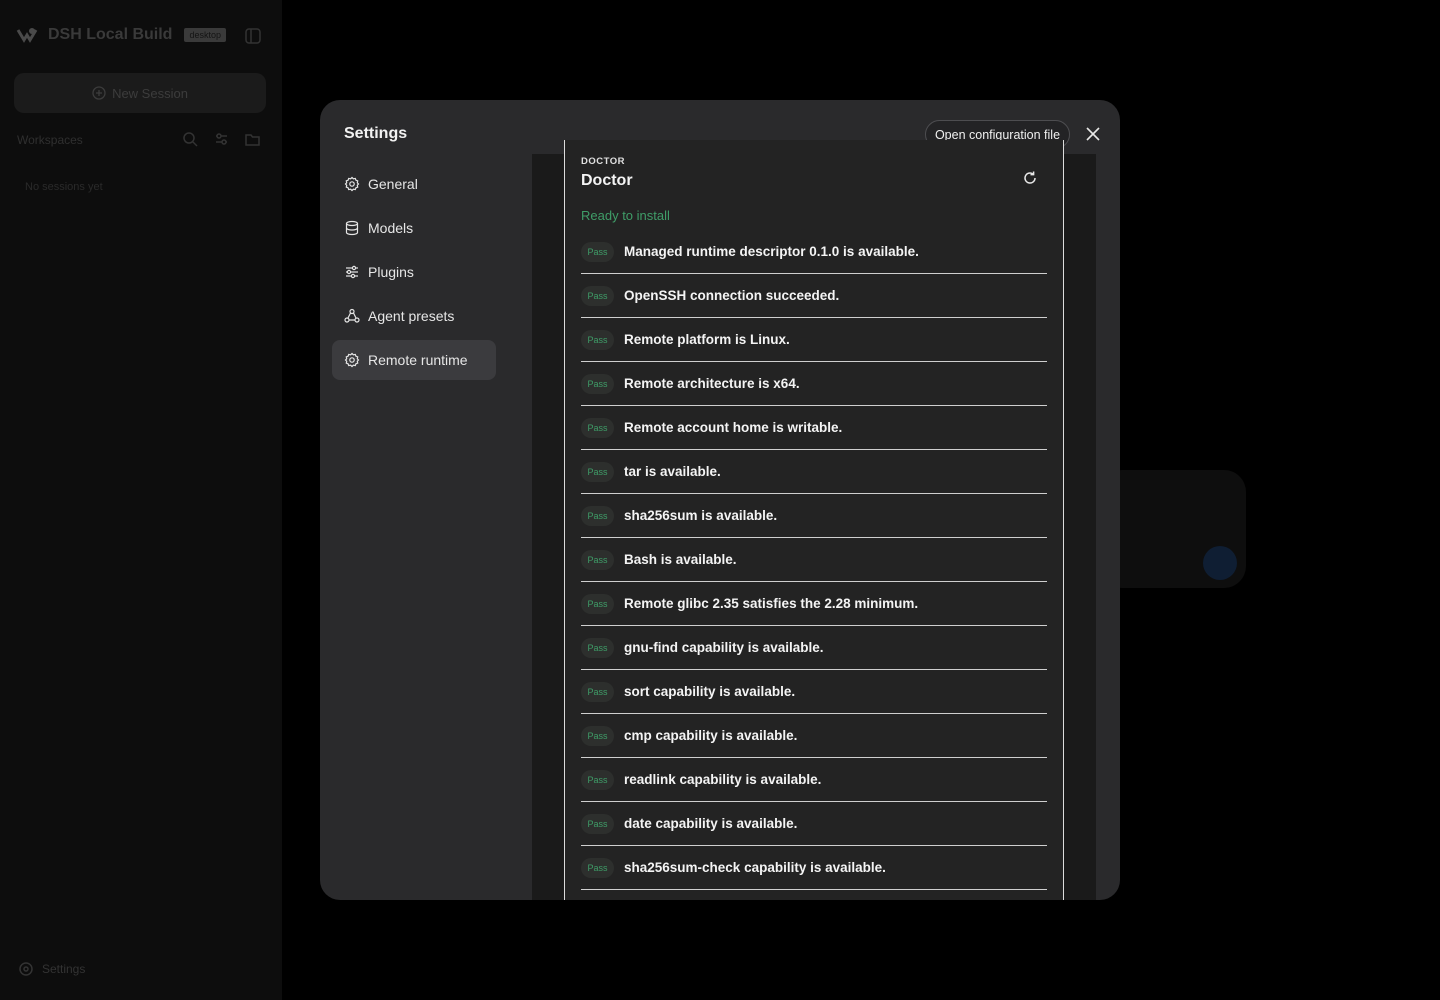 This screenshot has height=1000, width=1440. I want to click on check-text: gnu-find capability is available., so click(724, 647).